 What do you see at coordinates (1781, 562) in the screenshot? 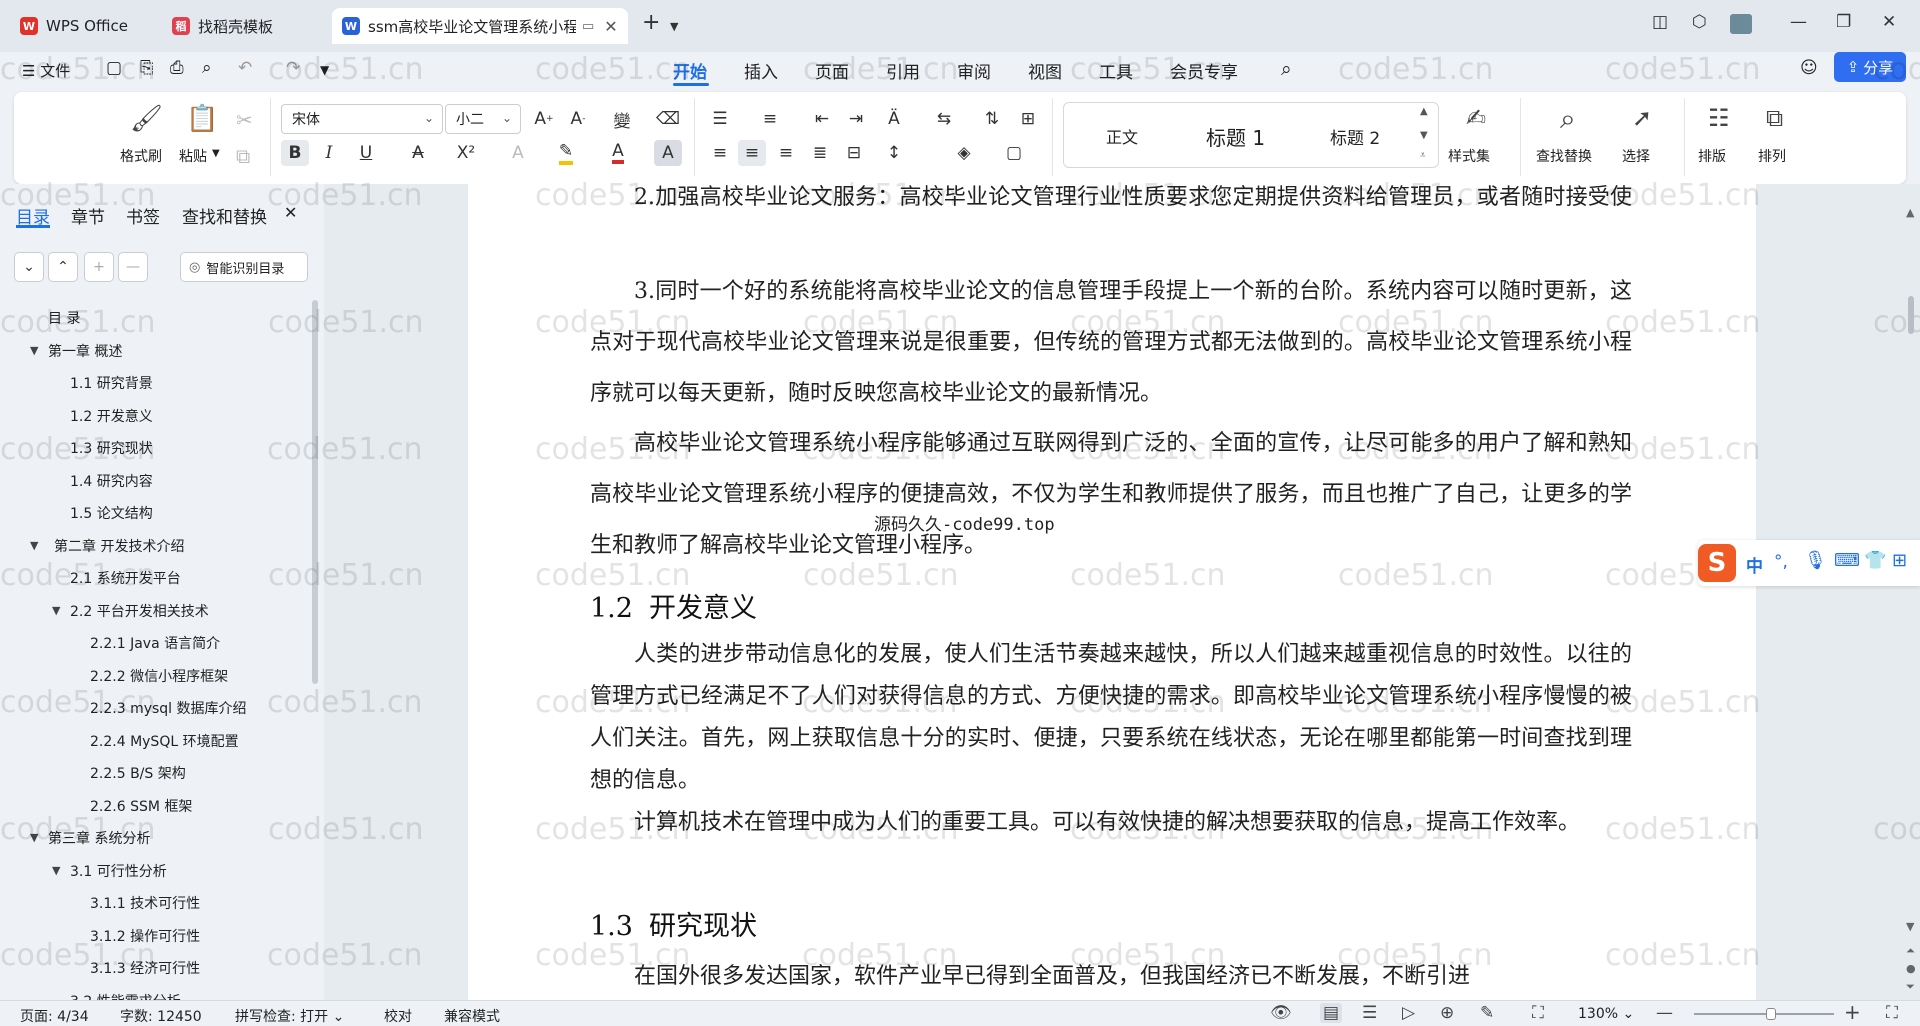
I see `punctuation-icon: °,` at bounding box center [1781, 562].